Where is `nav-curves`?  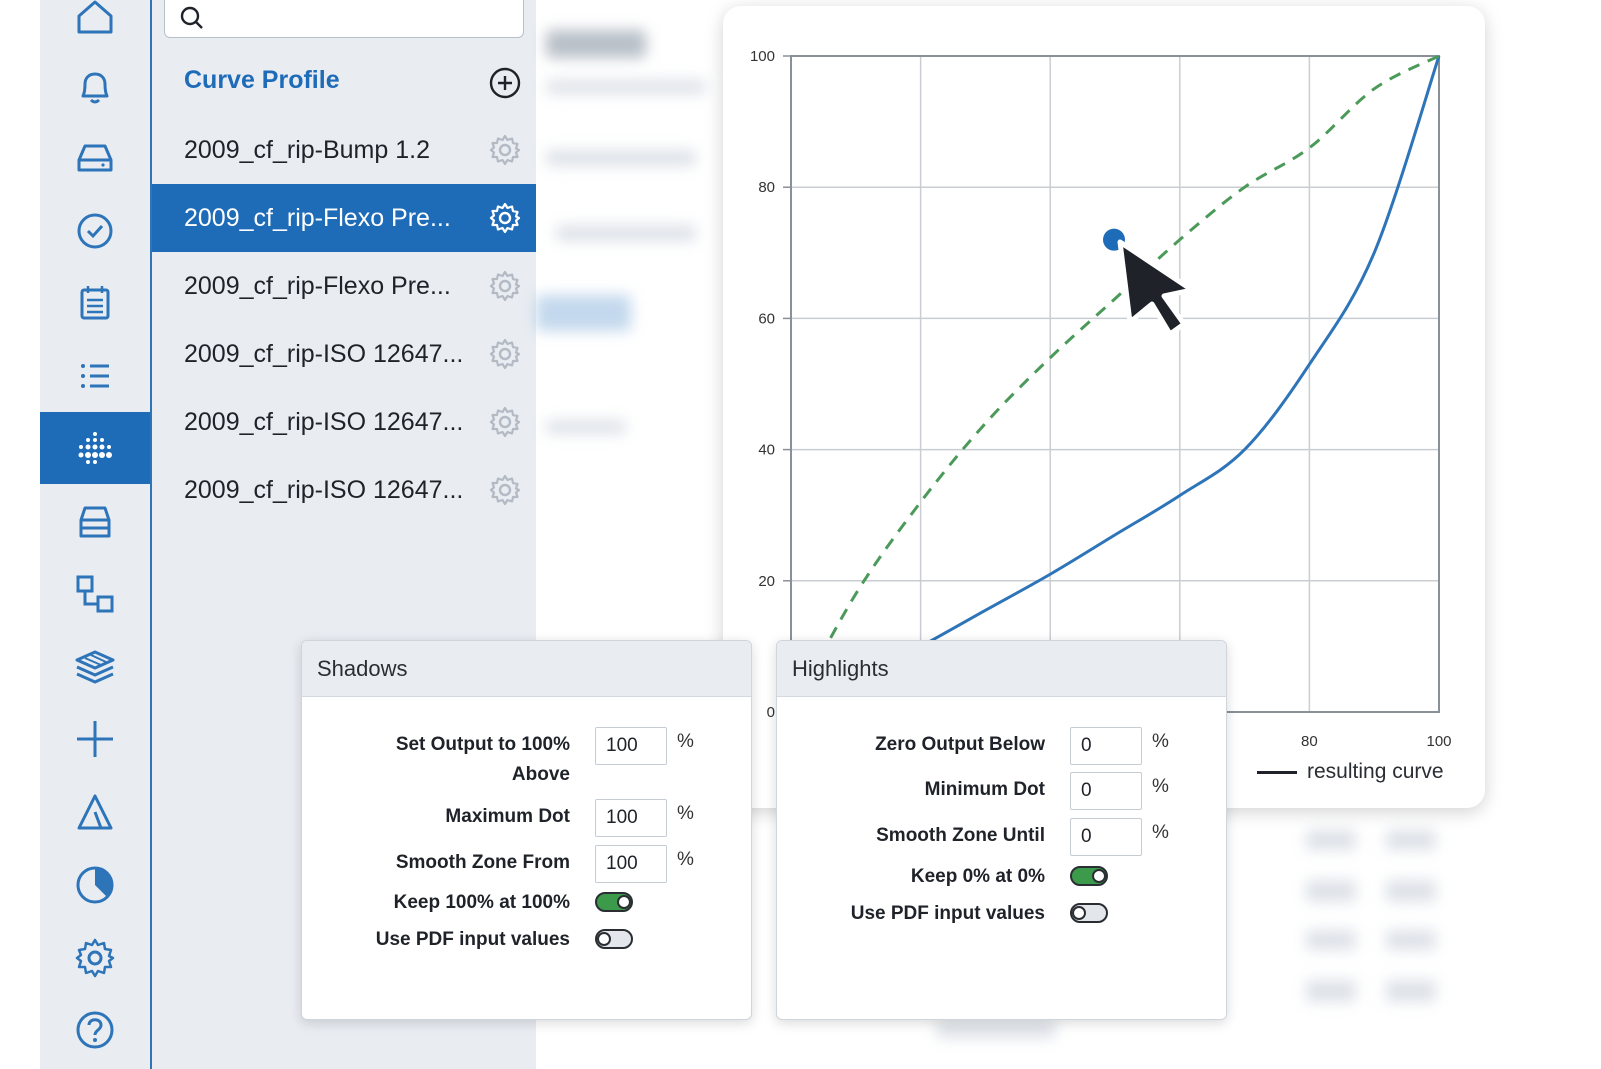
nav-curves is located at coordinates (95, 448).